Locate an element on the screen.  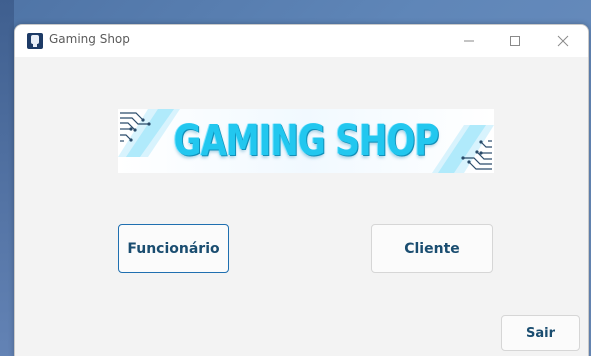
maximize-button is located at coordinates (515, 41).